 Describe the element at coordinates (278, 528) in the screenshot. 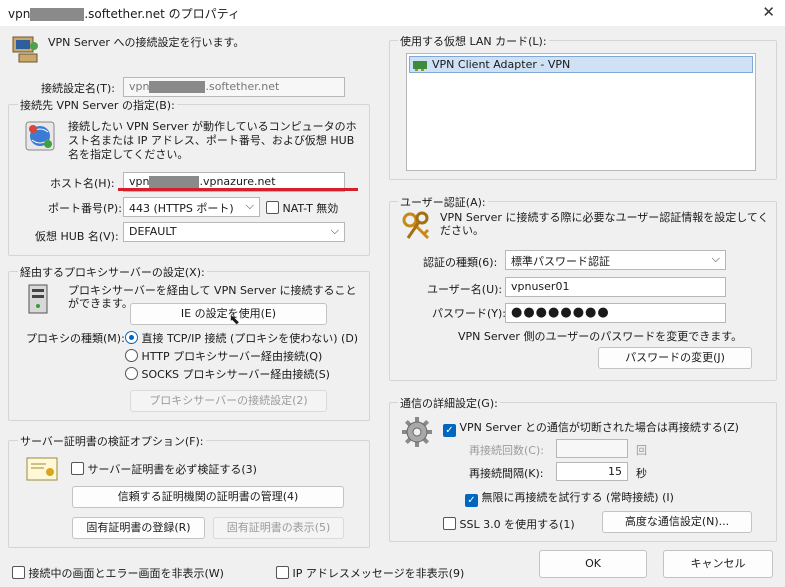

I see `show-cert-button: 固有証明書の表示(5)` at that location.